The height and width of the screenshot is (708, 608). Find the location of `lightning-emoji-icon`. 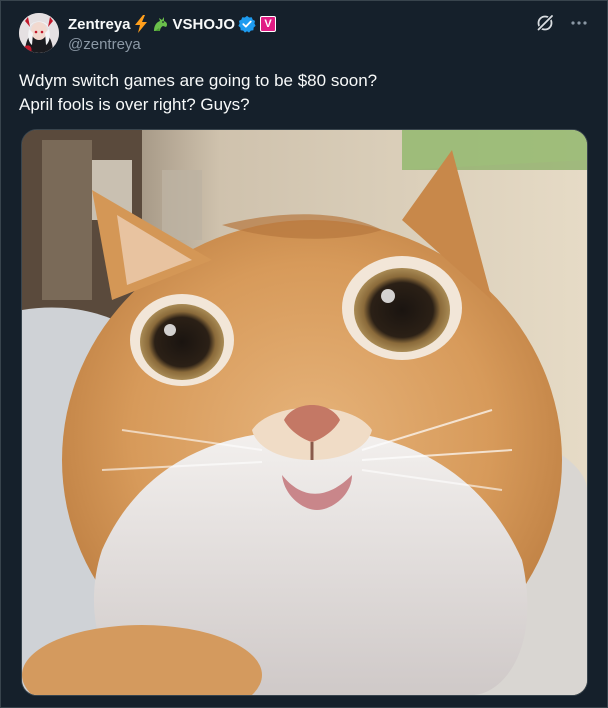

lightning-emoji-icon is located at coordinates (141, 24).